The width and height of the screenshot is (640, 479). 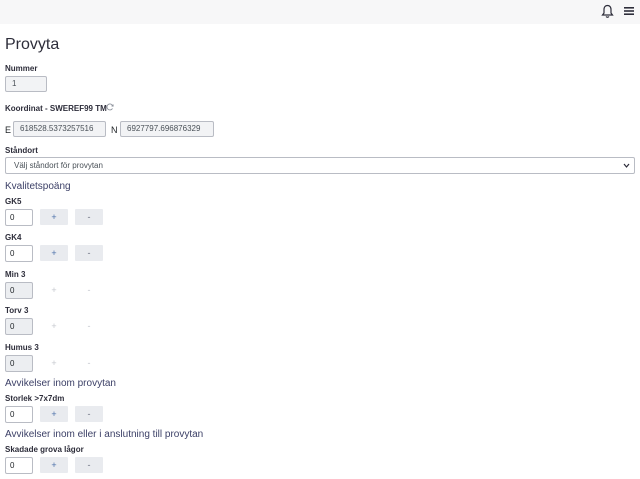 I want to click on storlek-plus-button: +, so click(x=54, y=414).